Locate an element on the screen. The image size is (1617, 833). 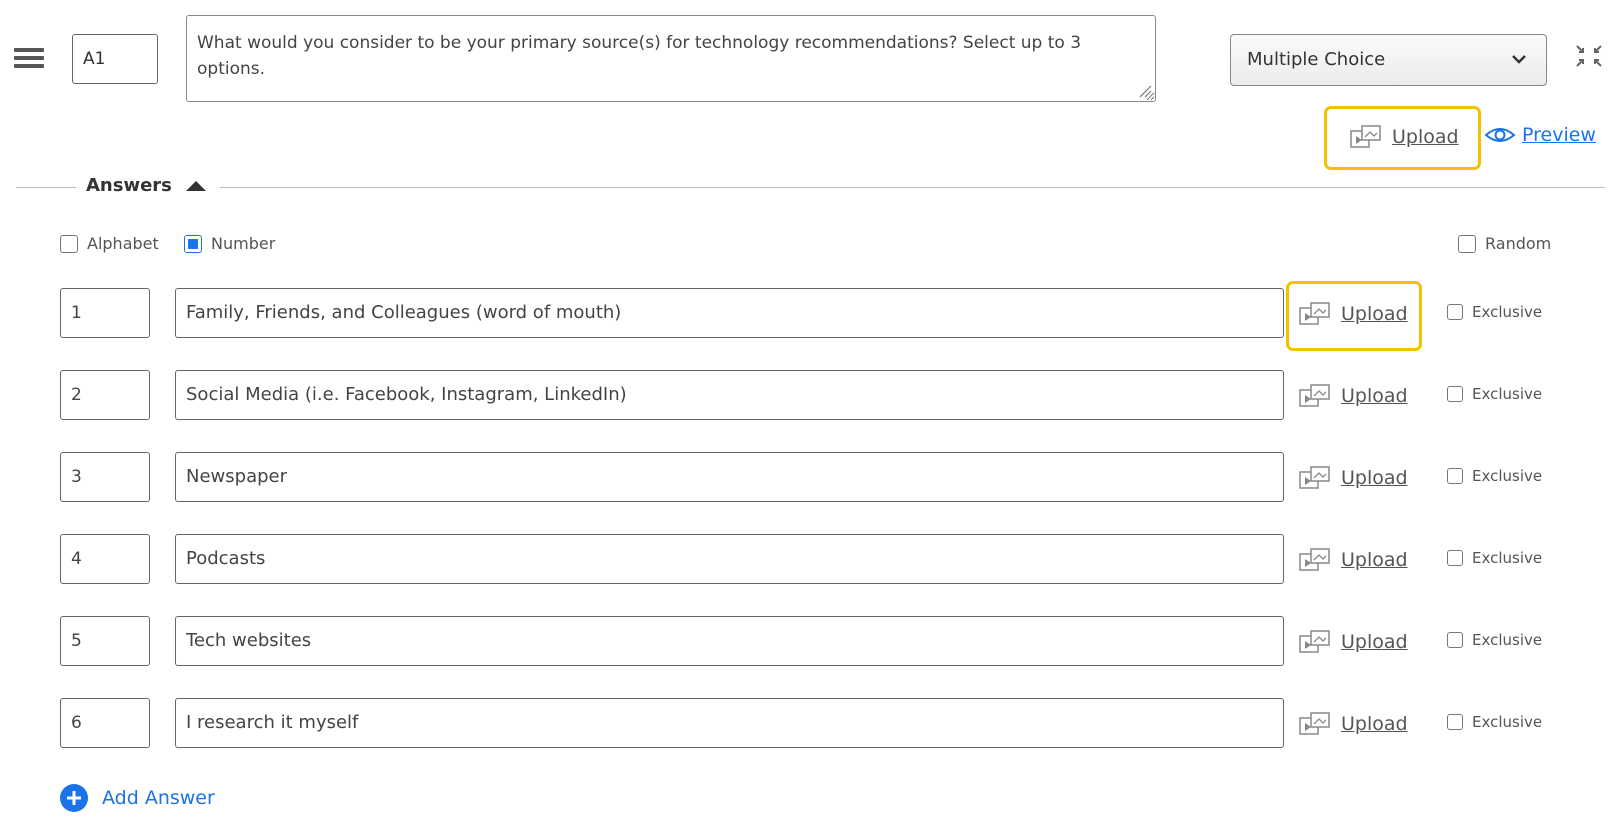
answer-row: 3 Newspaper Upload Exclusive is located at coordinates (808, 478).